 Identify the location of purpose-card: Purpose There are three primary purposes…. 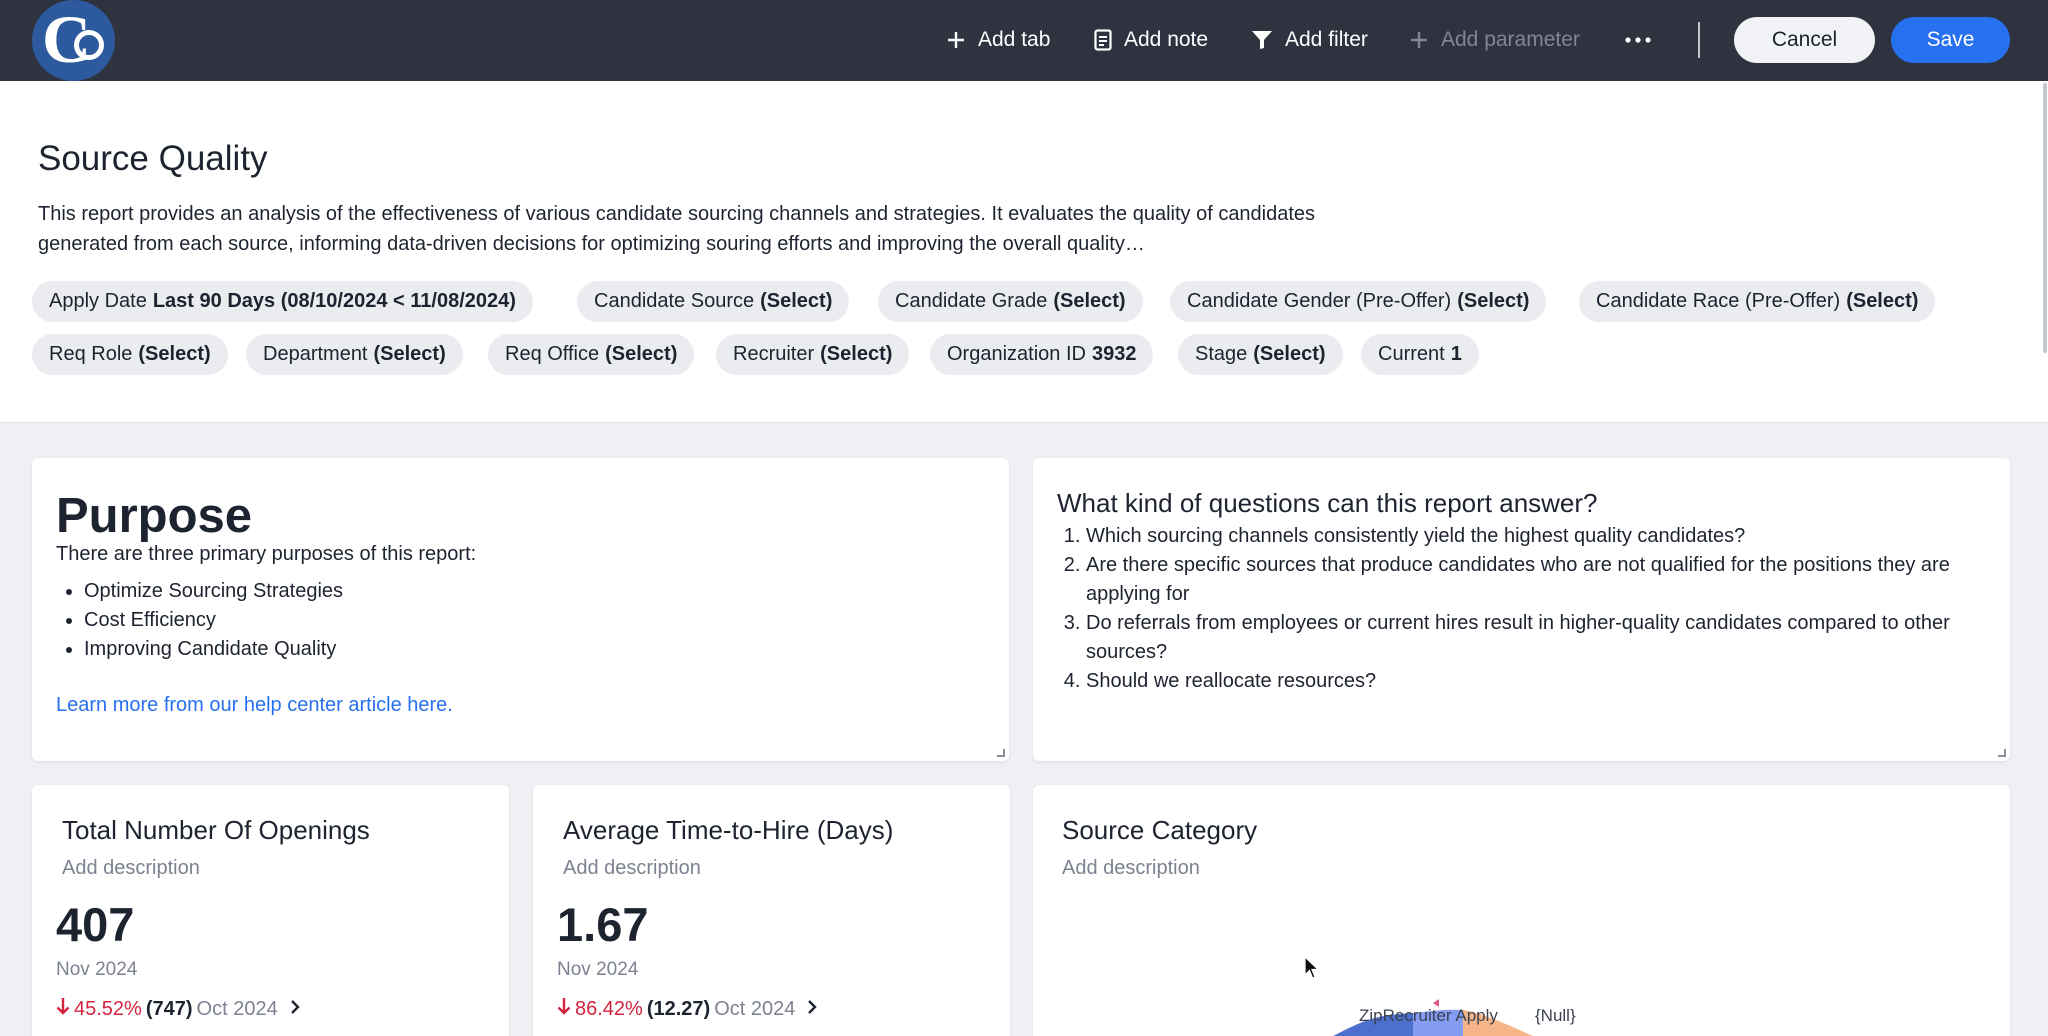
(520, 609).